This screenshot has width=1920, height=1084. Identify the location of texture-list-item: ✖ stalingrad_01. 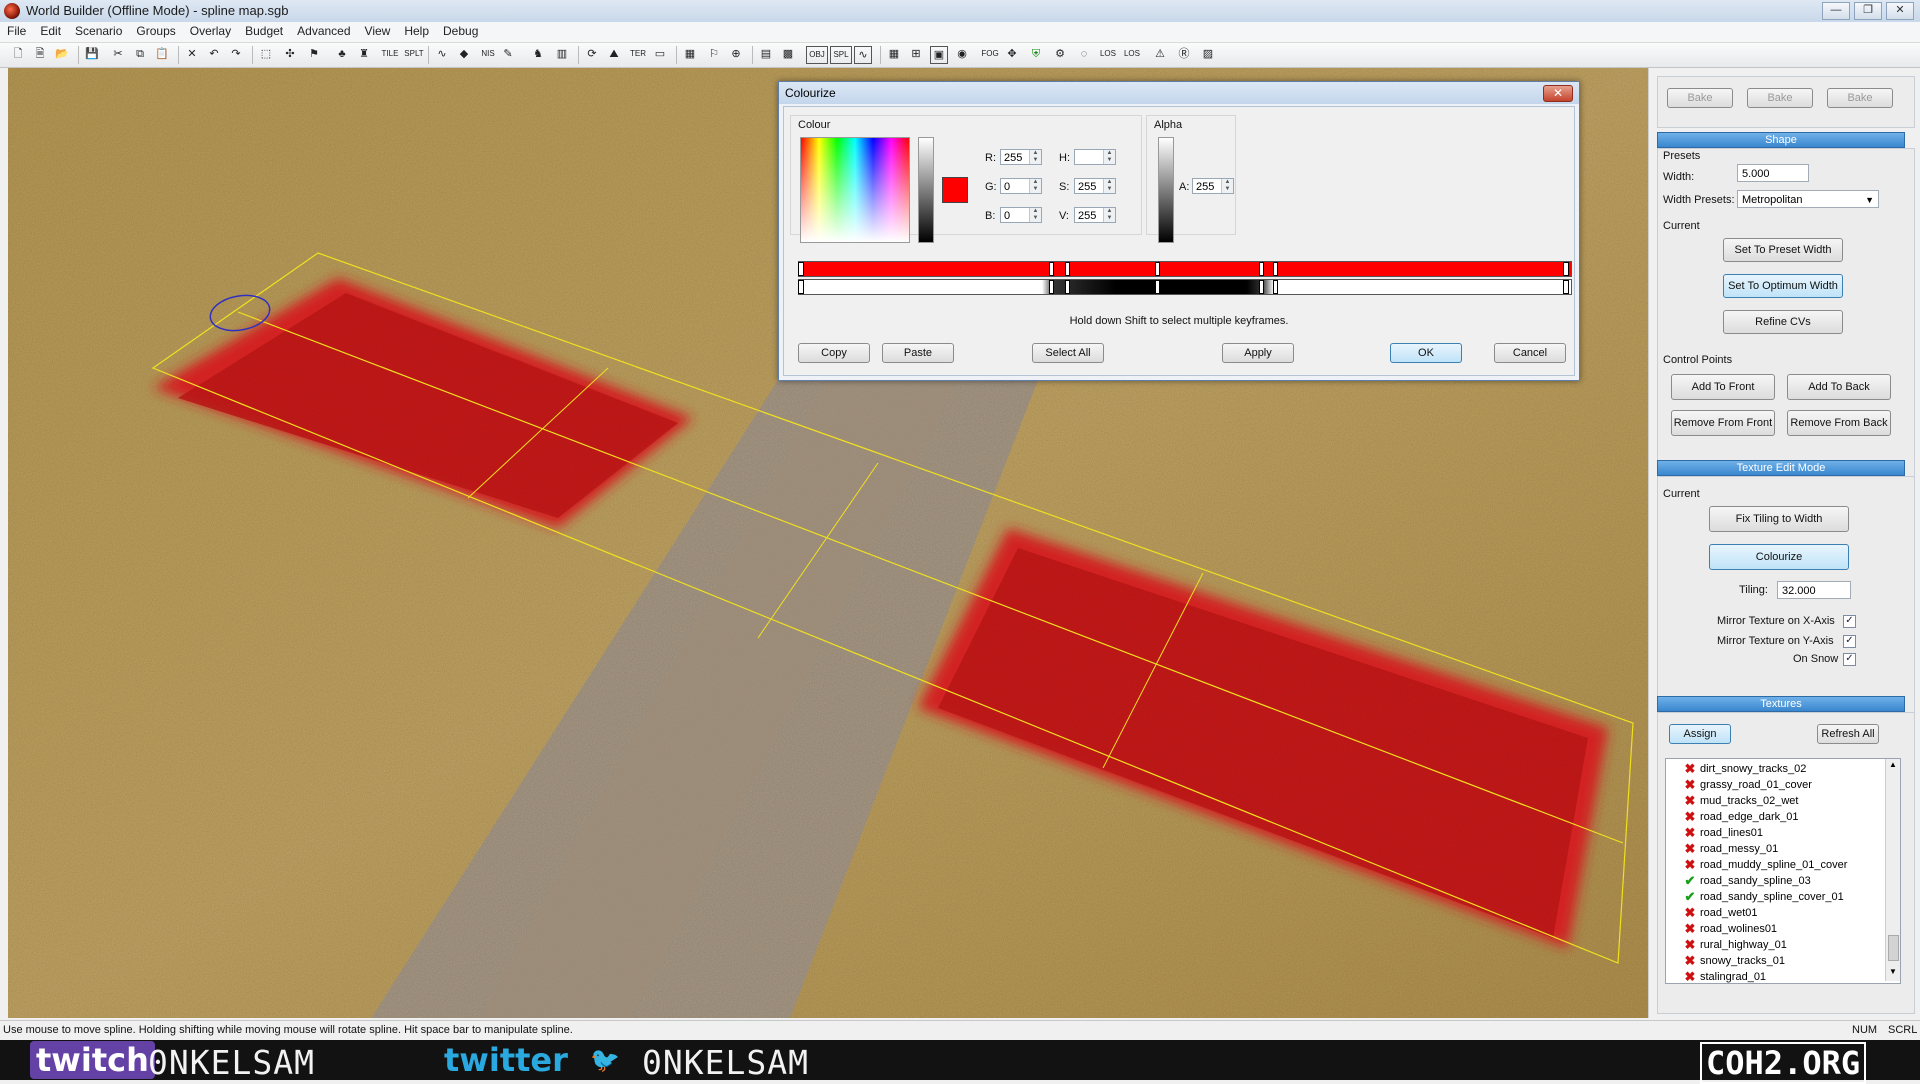
(1726, 976).